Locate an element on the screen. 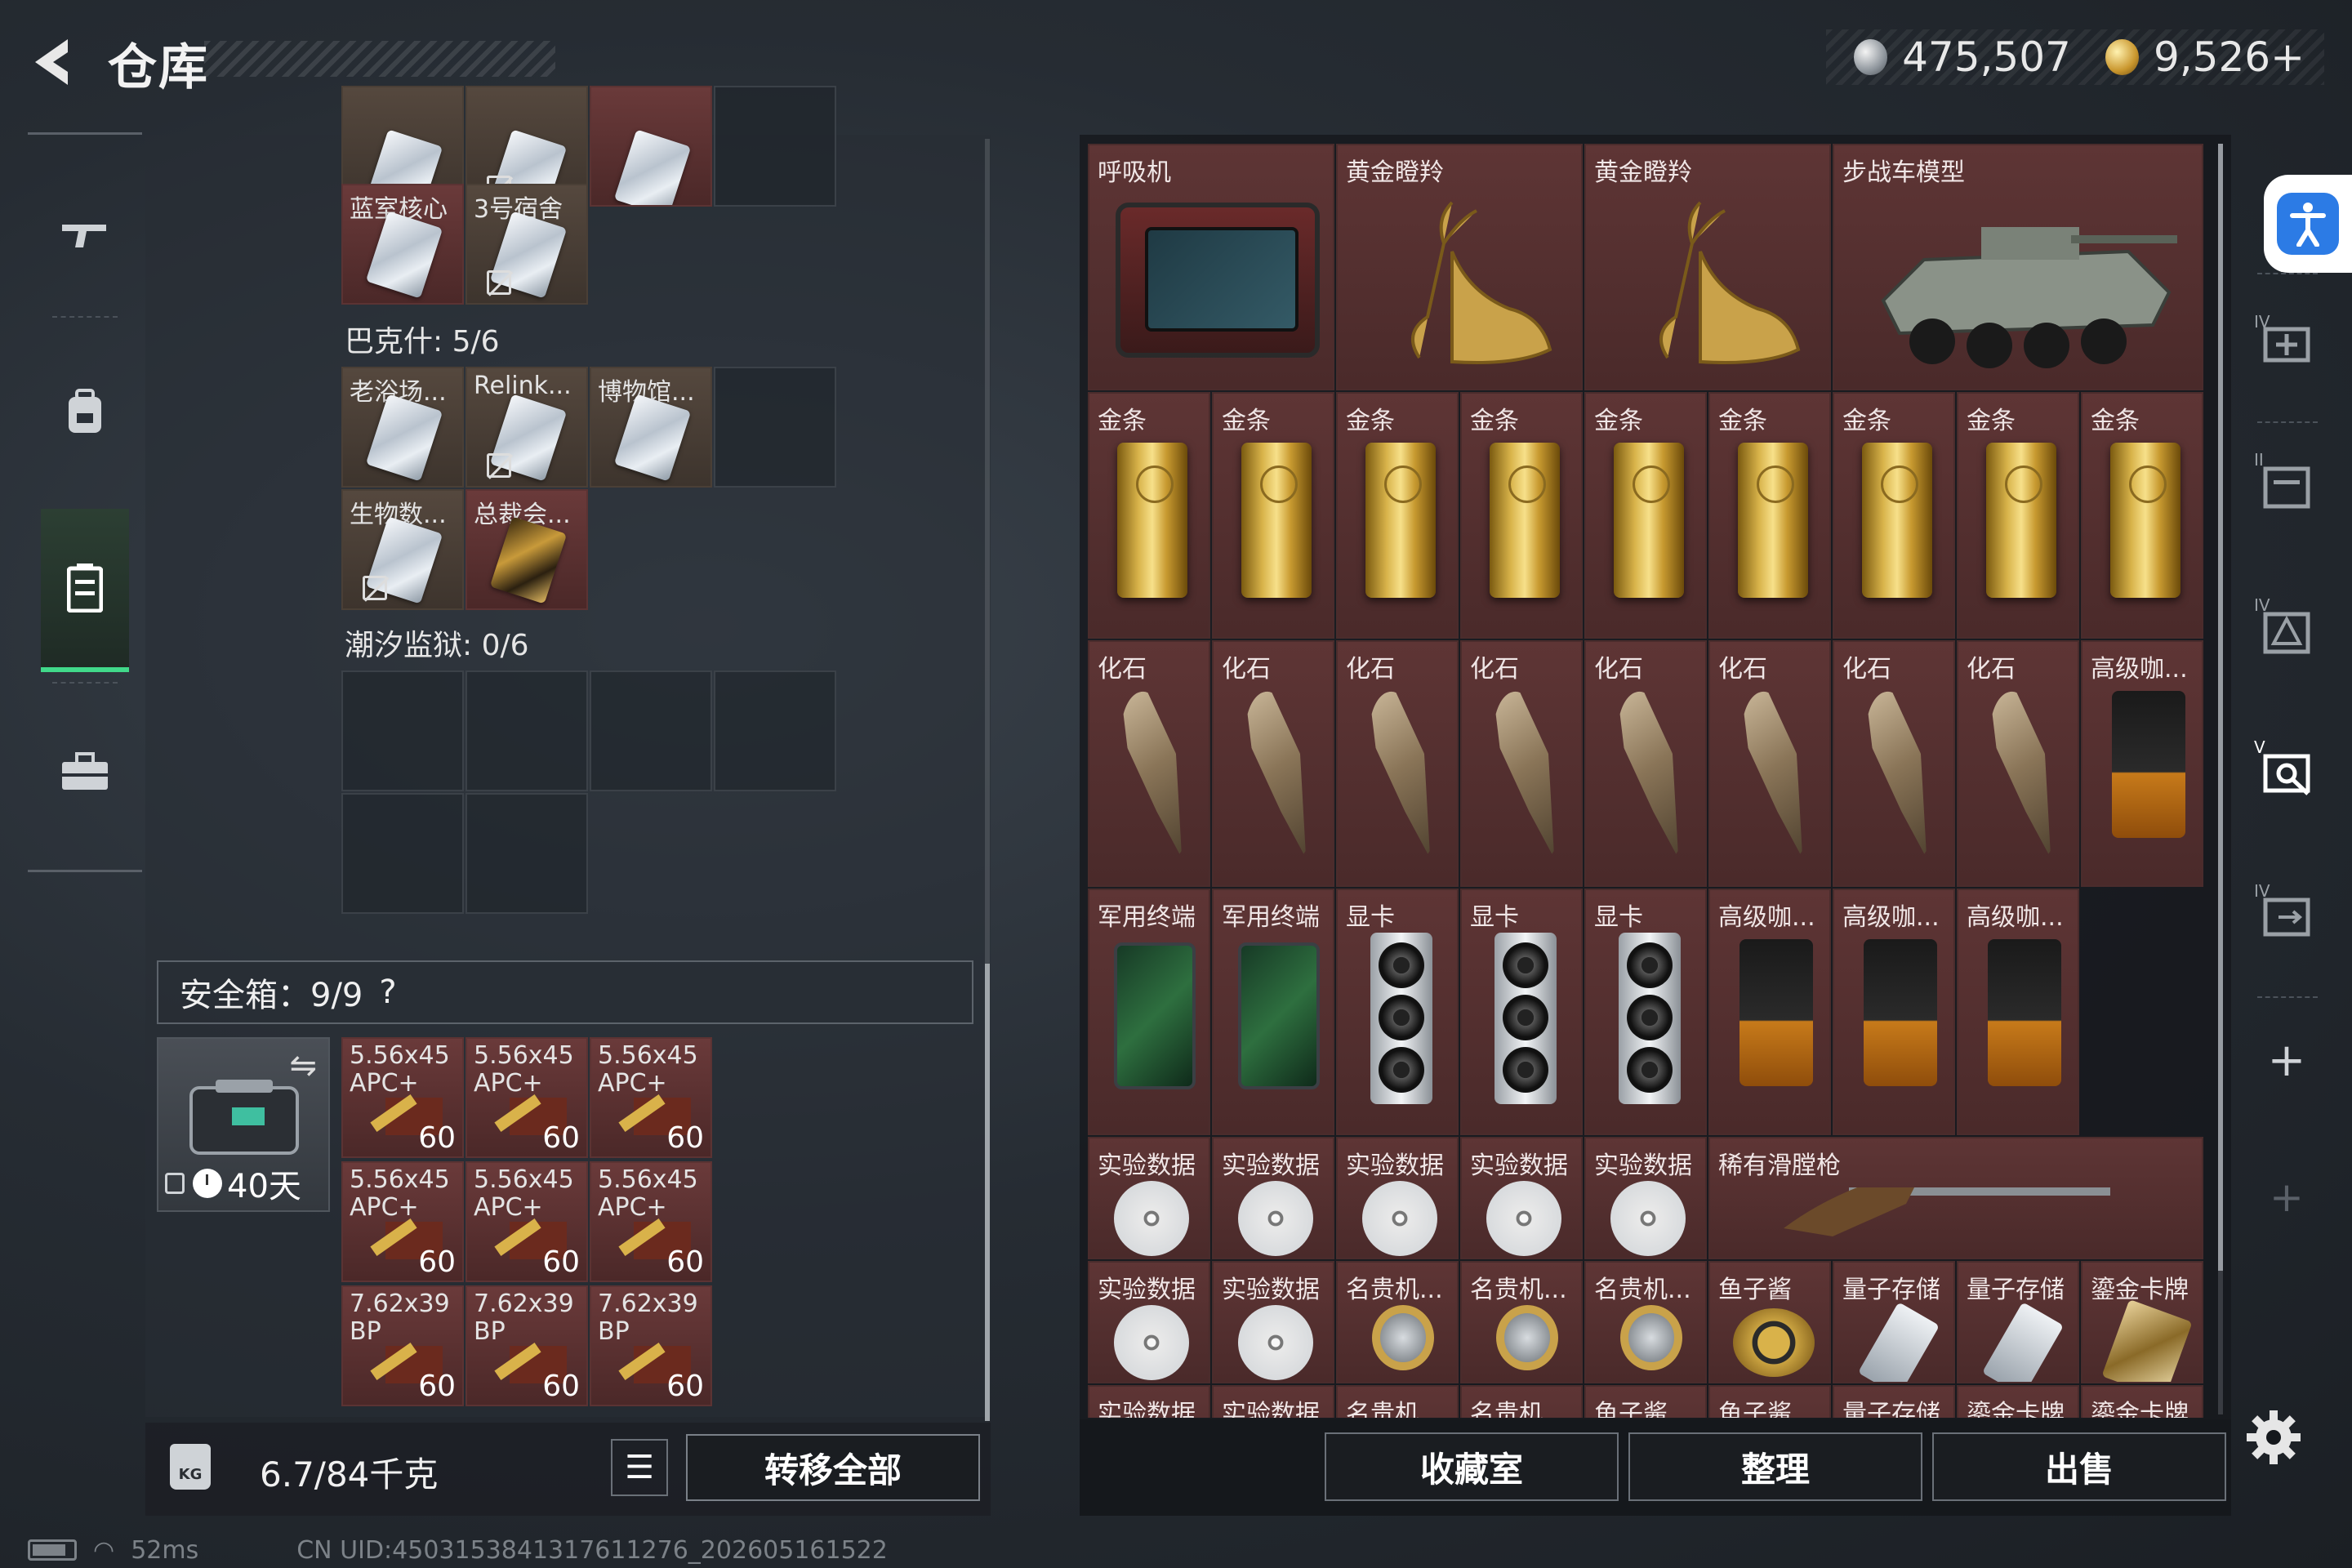 This screenshot has height=1568, width=2352. storage-item: 呼吸机 is located at coordinates (1211, 267).